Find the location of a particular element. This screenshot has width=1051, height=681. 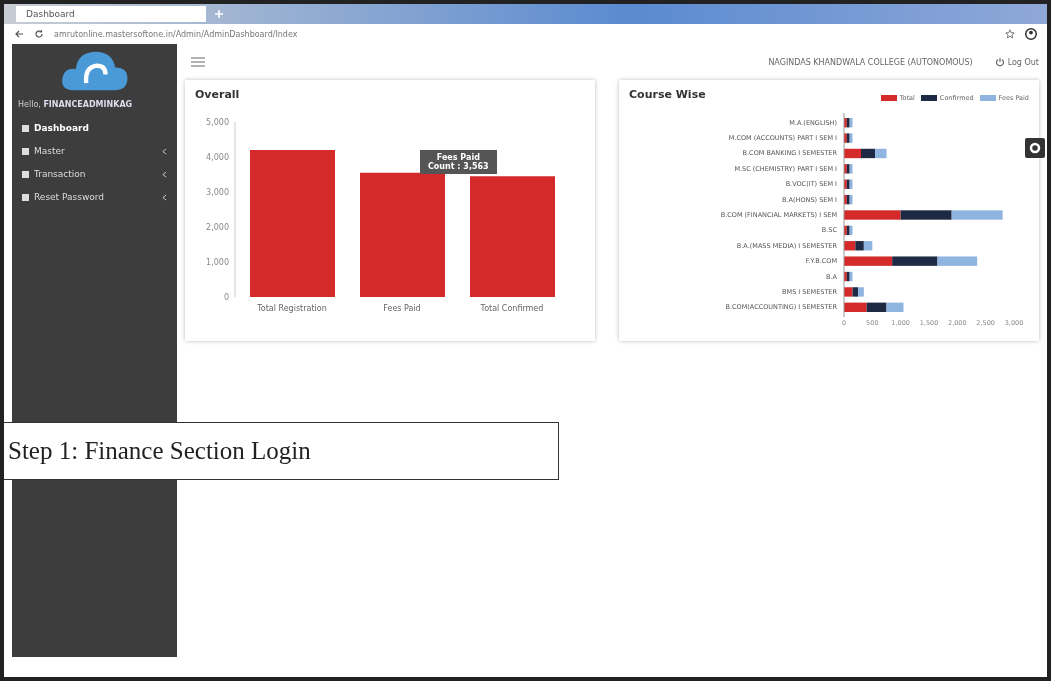

star-icon is located at coordinates (1010, 34).